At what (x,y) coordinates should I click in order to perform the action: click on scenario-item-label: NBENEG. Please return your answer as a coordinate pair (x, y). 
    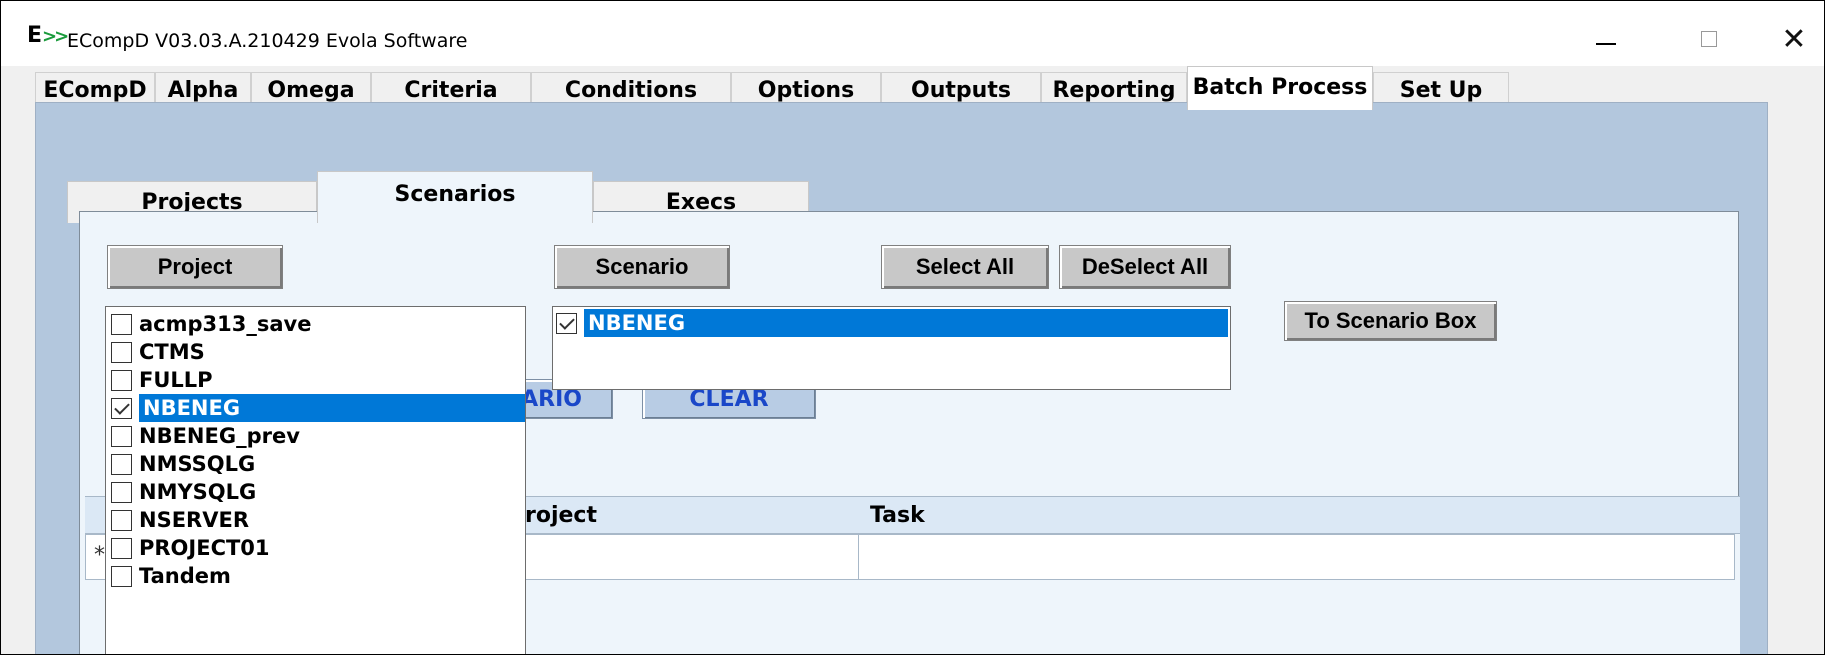
    Looking at the image, I should click on (906, 323).